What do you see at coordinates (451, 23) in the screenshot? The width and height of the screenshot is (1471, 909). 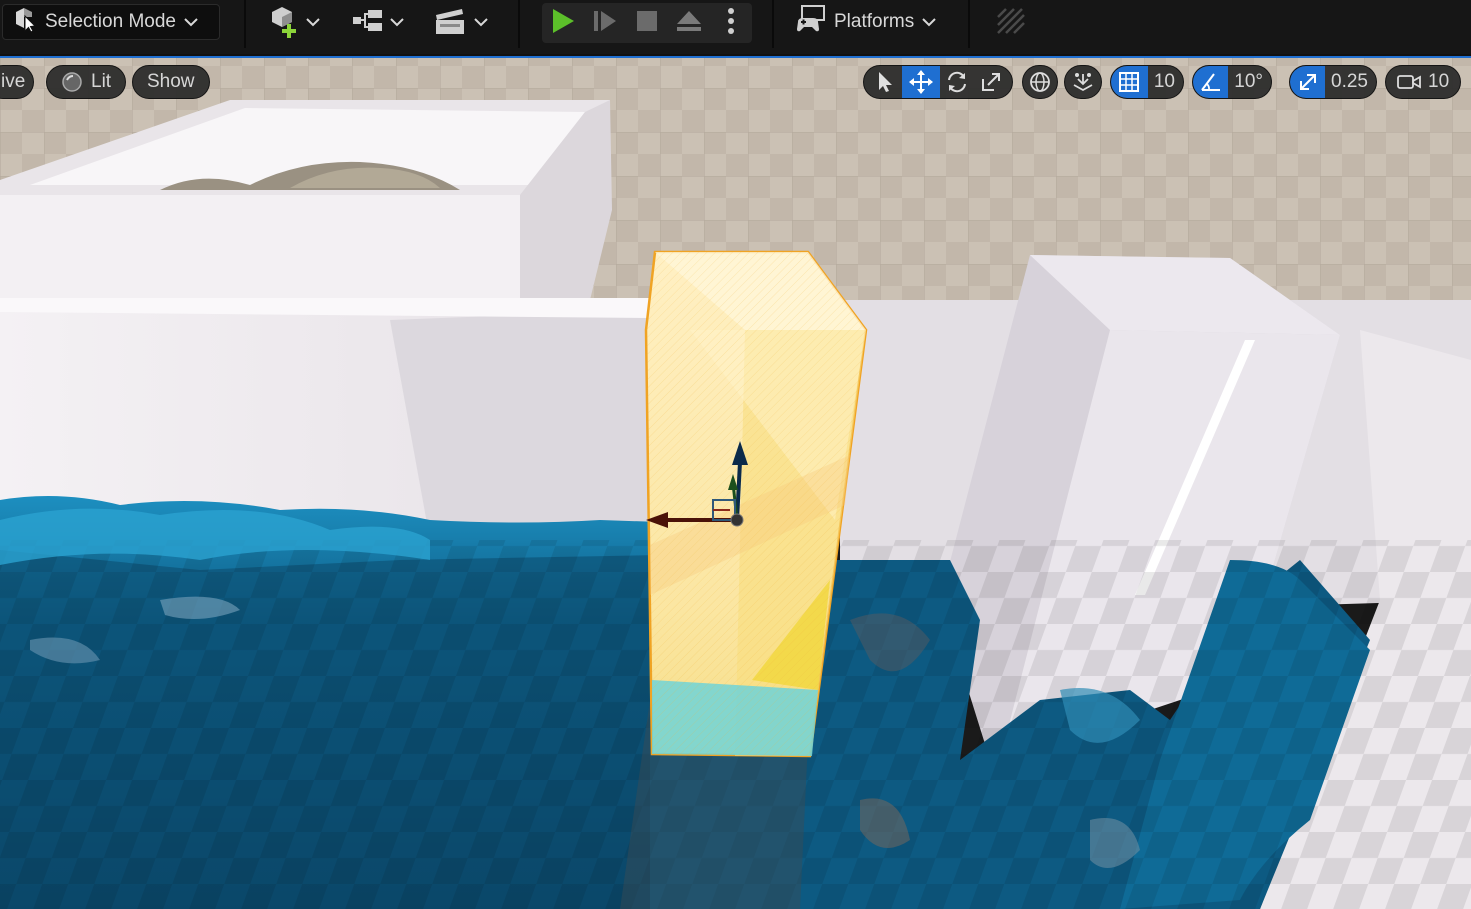 I see `cinematics-icon` at bounding box center [451, 23].